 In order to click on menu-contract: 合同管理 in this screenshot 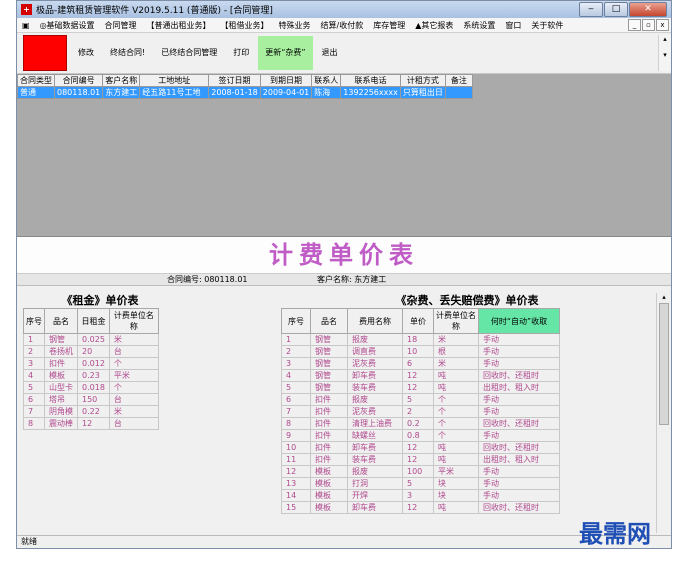, I will do `click(121, 25)`.